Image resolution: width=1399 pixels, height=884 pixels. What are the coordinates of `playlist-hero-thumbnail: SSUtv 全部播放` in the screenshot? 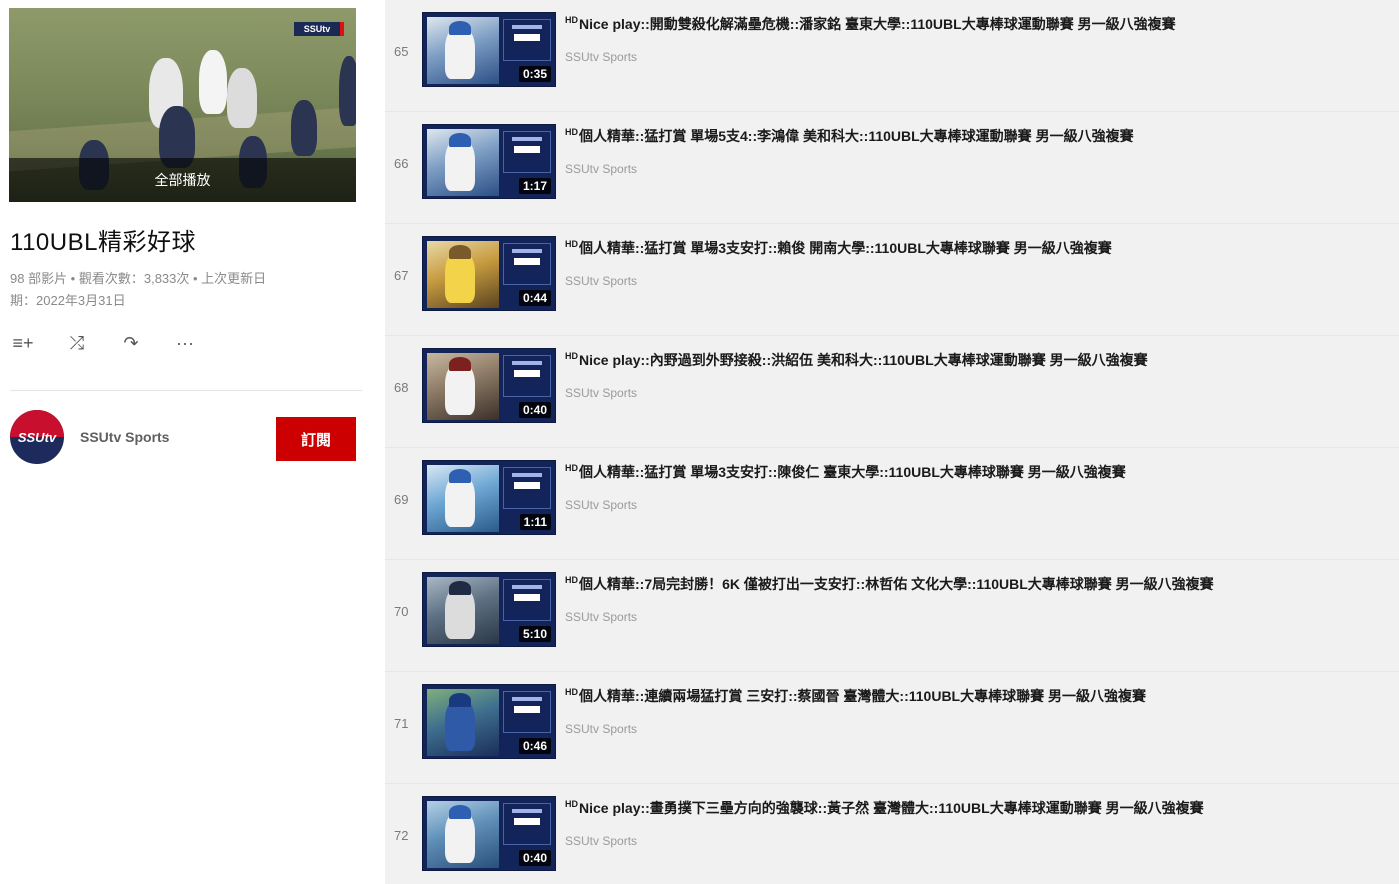 It's located at (182, 105).